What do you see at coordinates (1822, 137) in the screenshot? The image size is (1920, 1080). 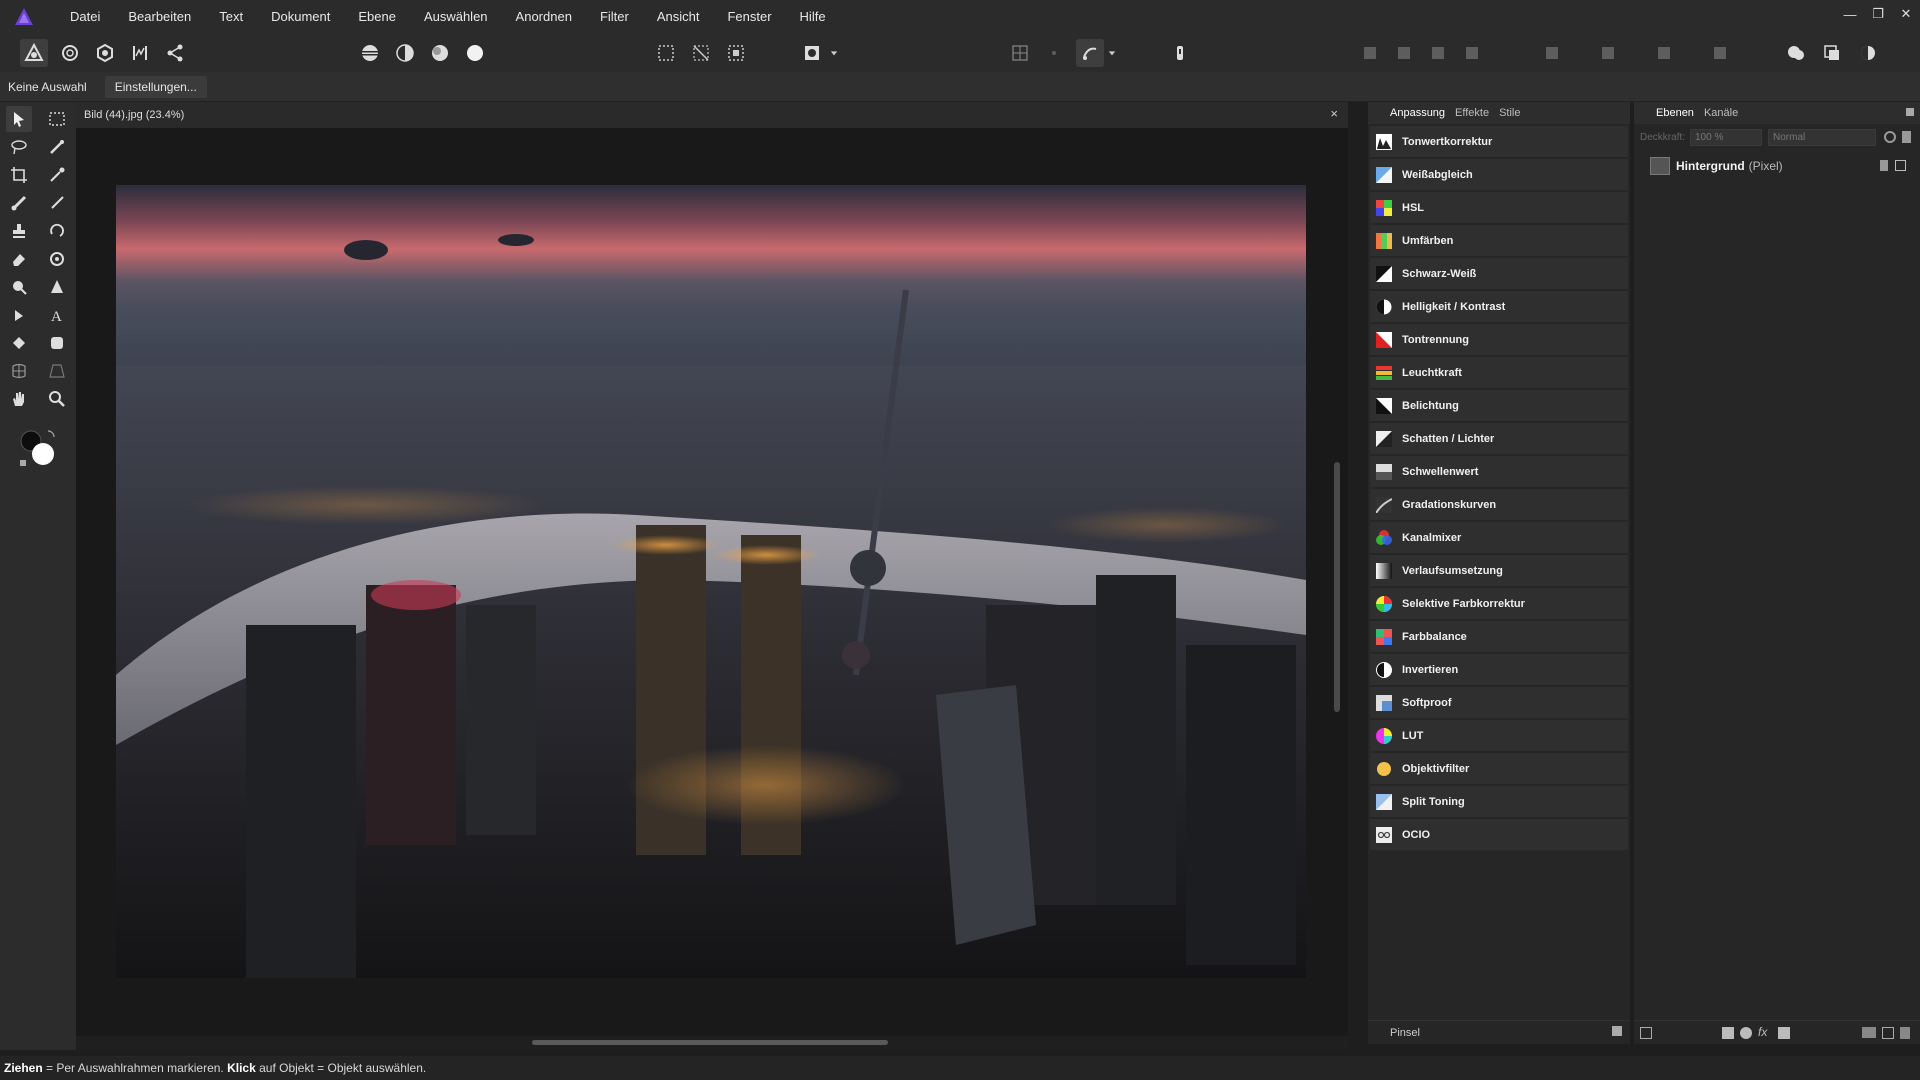 I see `blend-mode-select: Normal` at bounding box center [1822, 137].